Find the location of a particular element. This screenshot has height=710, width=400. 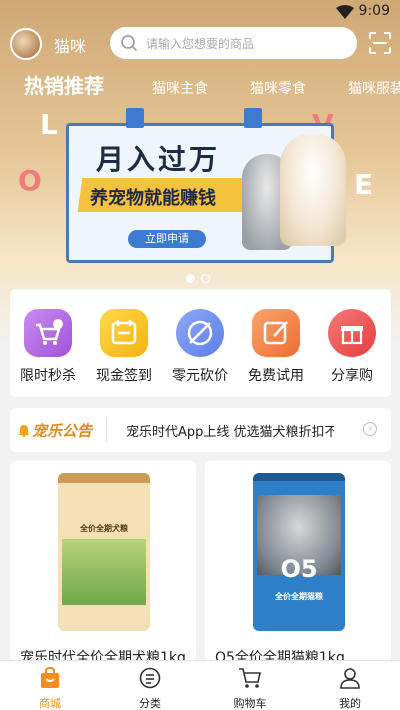

tab-label: 购物车 is located at coordinates (250, 703).